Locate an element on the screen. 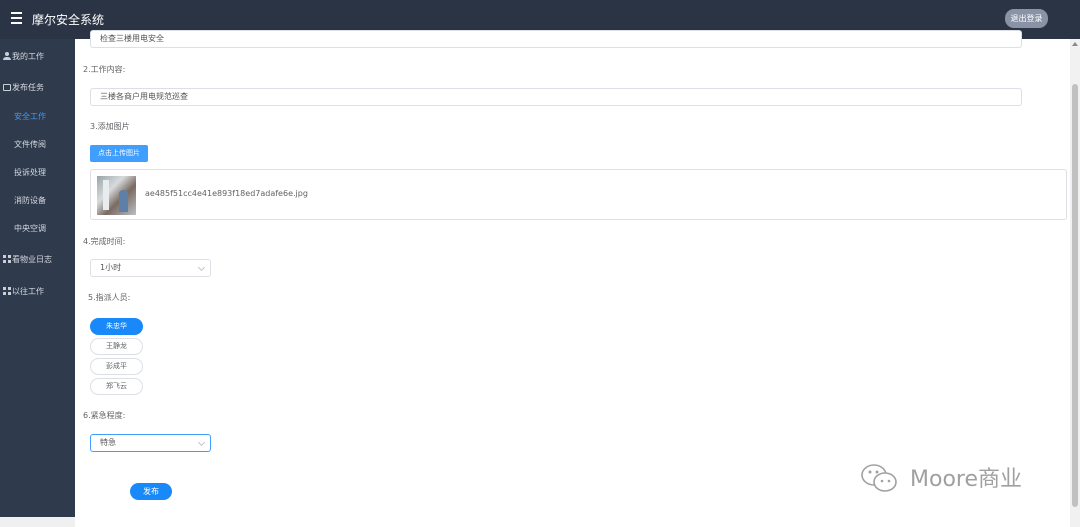 This screenshot has width=1080, height=527. sidebar-item-safety-work: 安全工作 is located at coordinates (44, 118).